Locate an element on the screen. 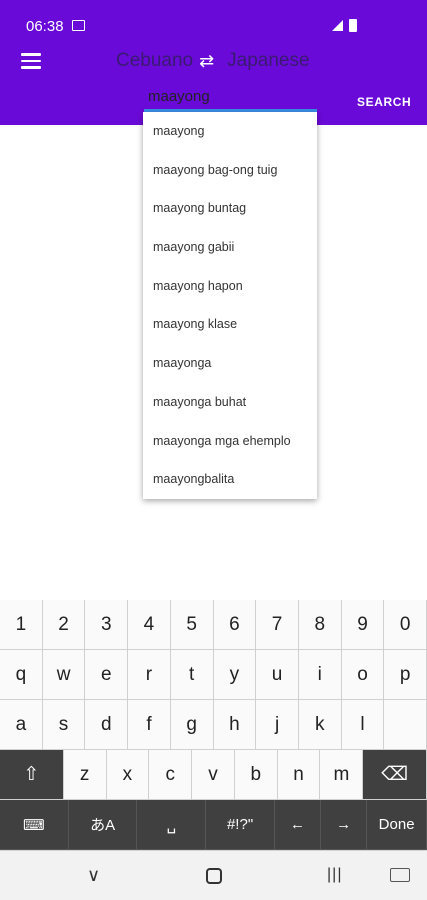  battery-icon is located at coordinates (353, 25).